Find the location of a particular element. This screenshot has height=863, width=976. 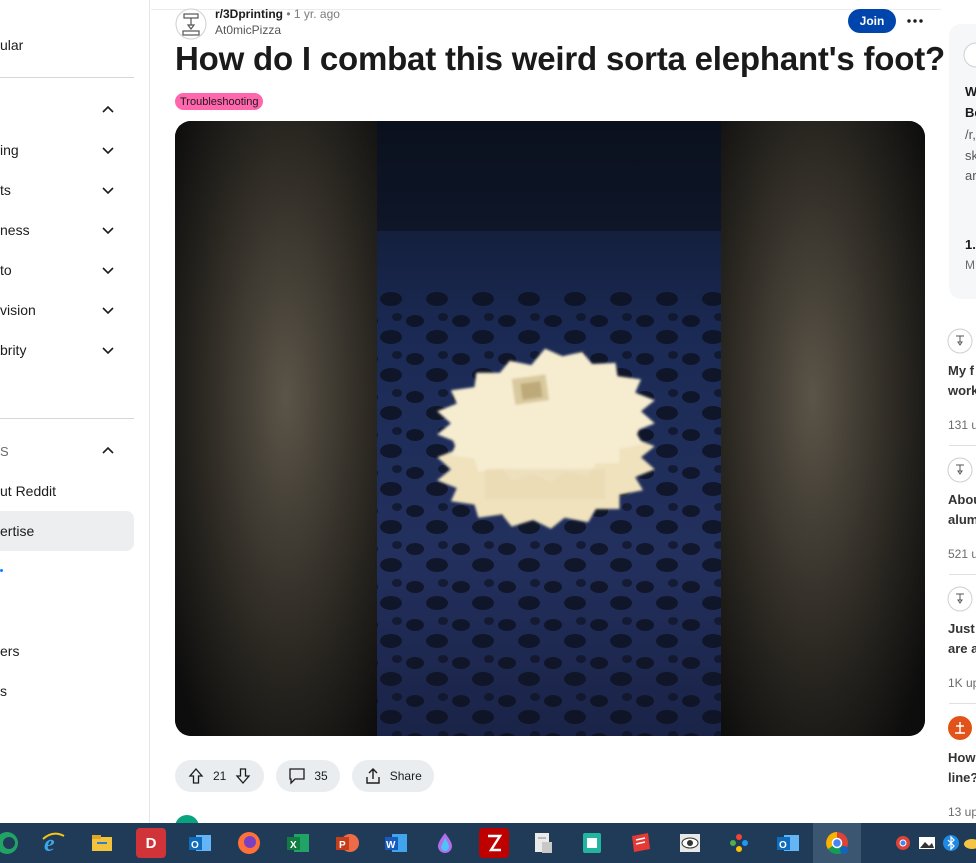

filezilla-icon is located at coordinates (494, 843).